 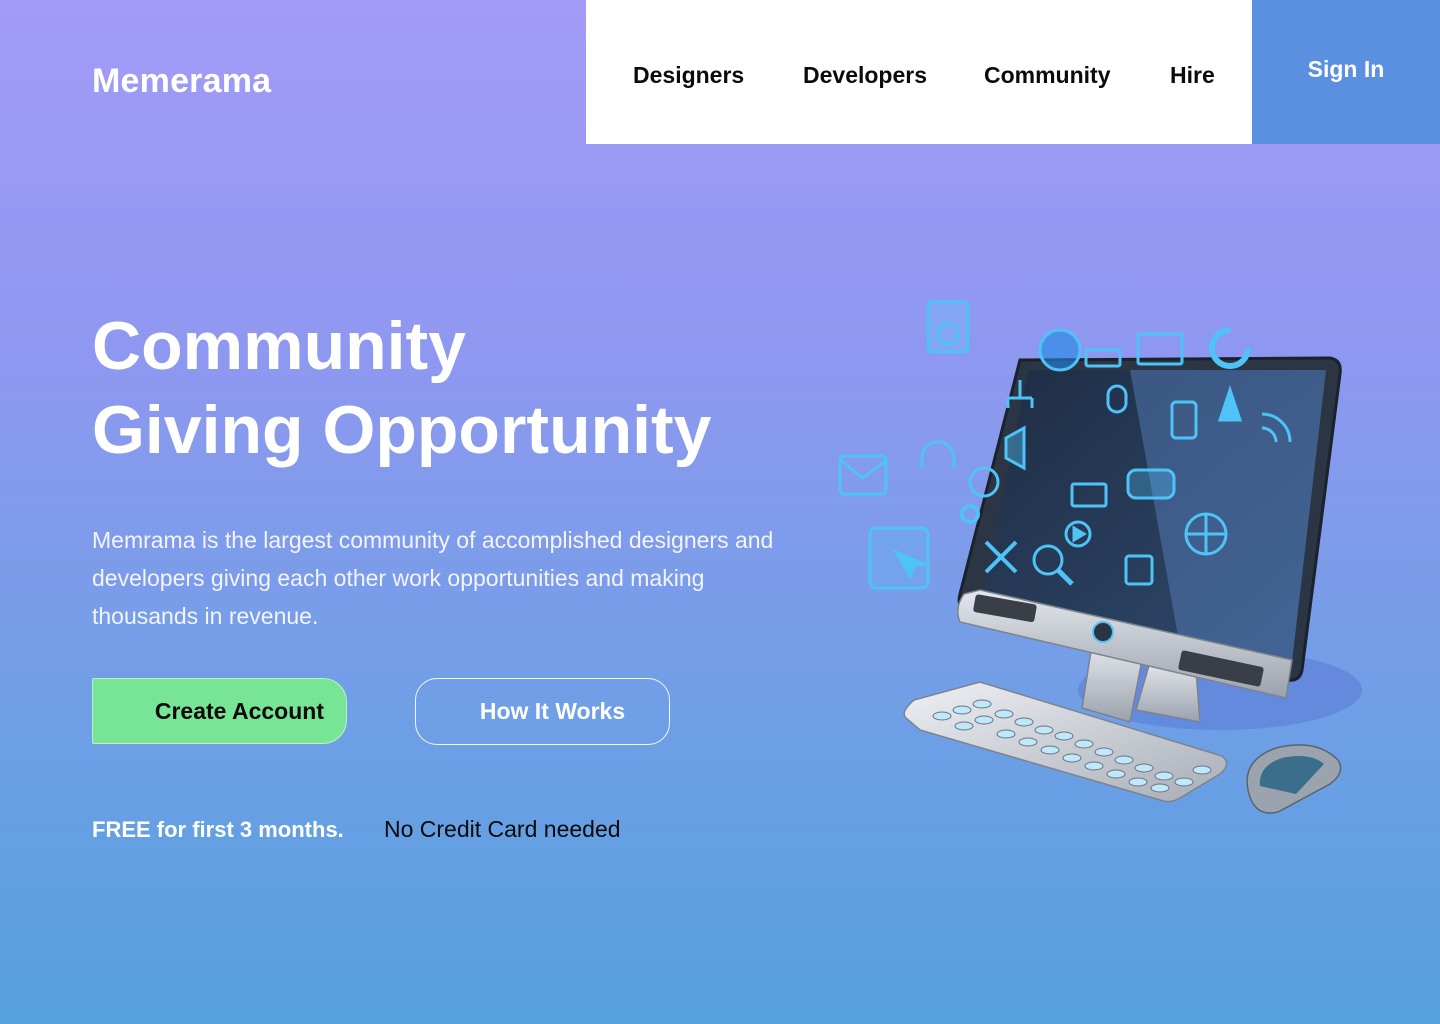 What do you see at coordinates (1346, 72) in the screenshot?
I see `sign-in-button: Sign In` at bounding box center [1346, 72].